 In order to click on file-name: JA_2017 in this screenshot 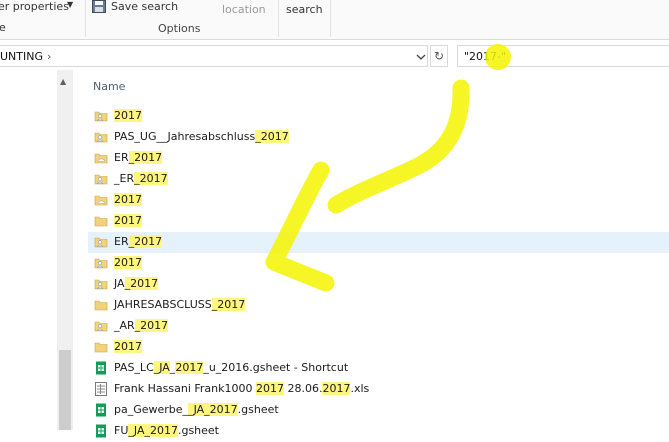, I will do `click(136, 283)`.